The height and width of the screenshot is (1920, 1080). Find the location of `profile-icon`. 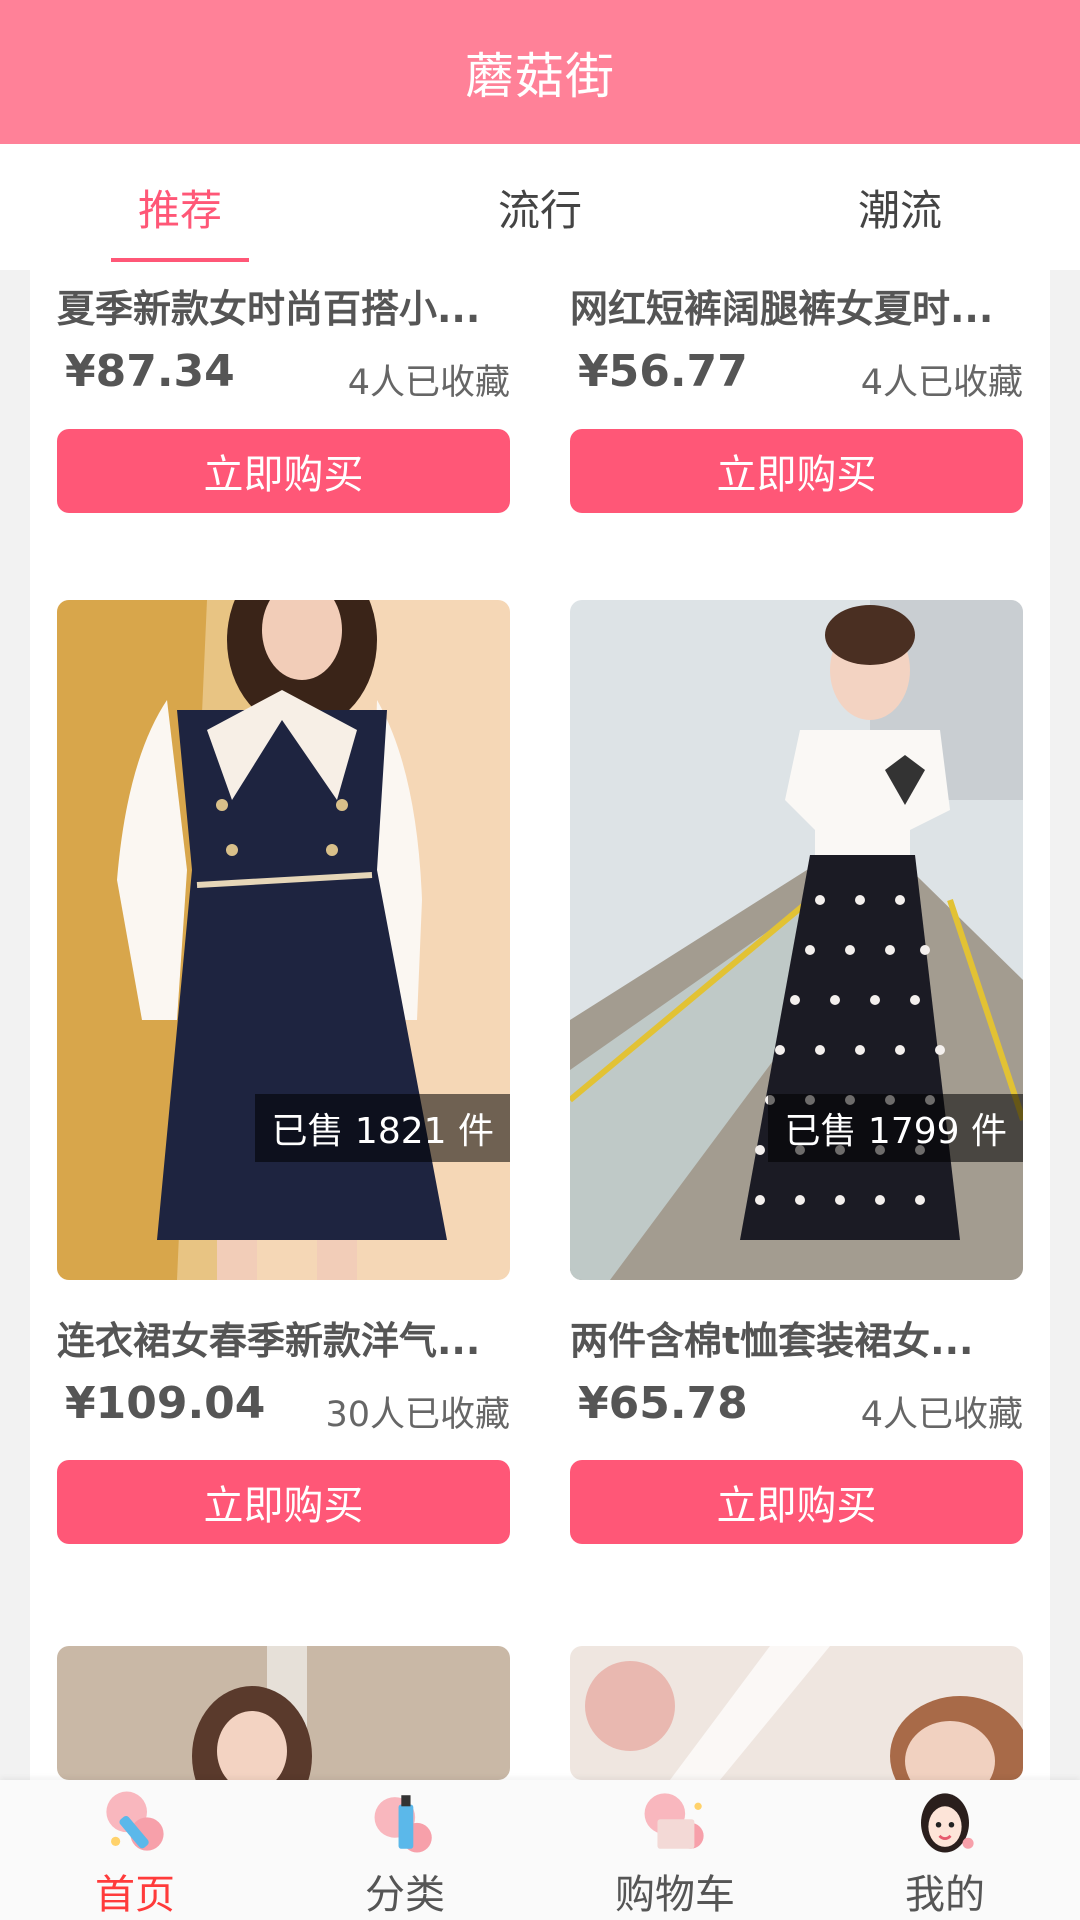

profile-icon is located at coordinates (947, 1823).